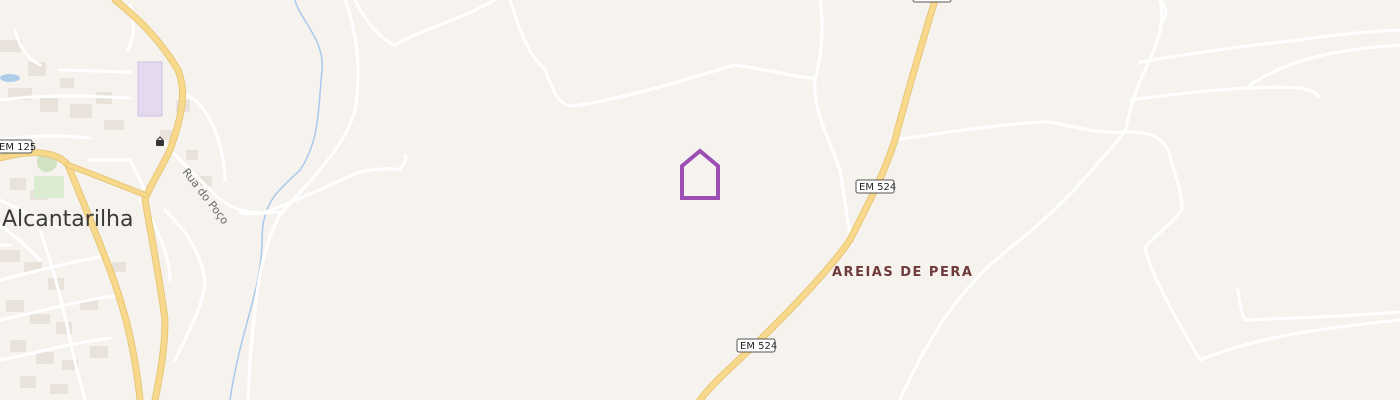  What do you see at coordinates (150, 89) in the screenshot?
I see `landmark-area` at bounding box center [150, 89].